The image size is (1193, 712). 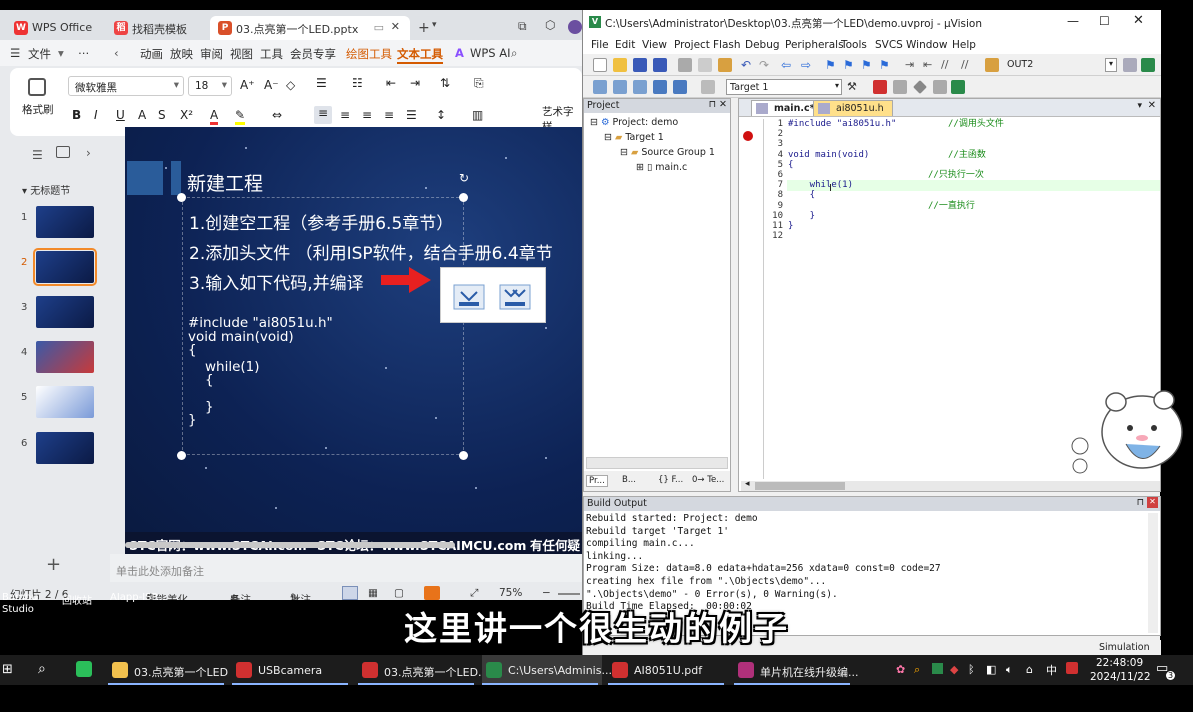 I want to click on comment-icon: //, so click(x=948, y=65).